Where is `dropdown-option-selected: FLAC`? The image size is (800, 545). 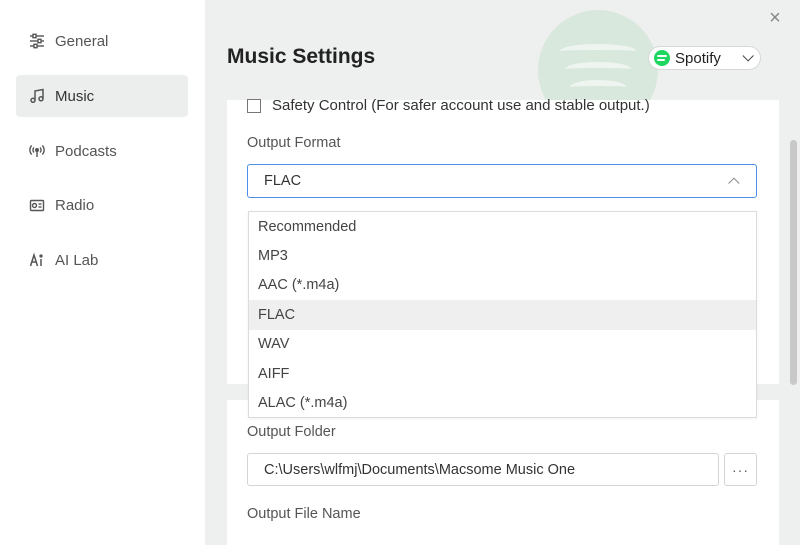
dropdown-option-selected: FLAC is located at coordinates (502, 315).